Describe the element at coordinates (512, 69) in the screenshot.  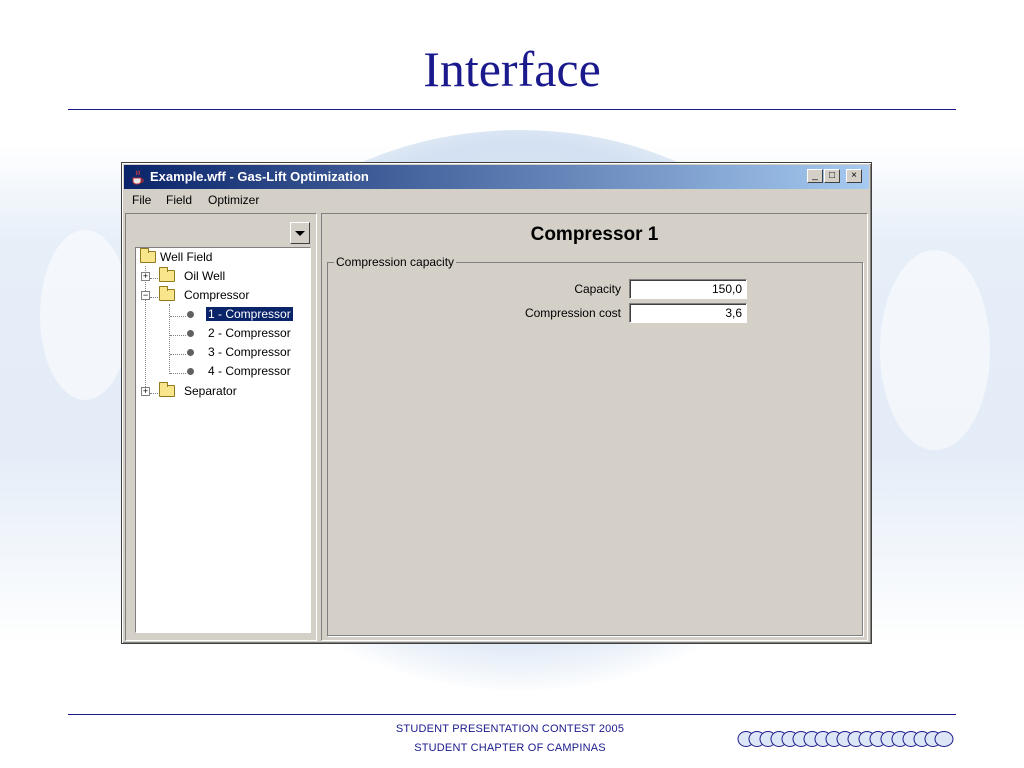
I see `slide-title: Interface` at that location.